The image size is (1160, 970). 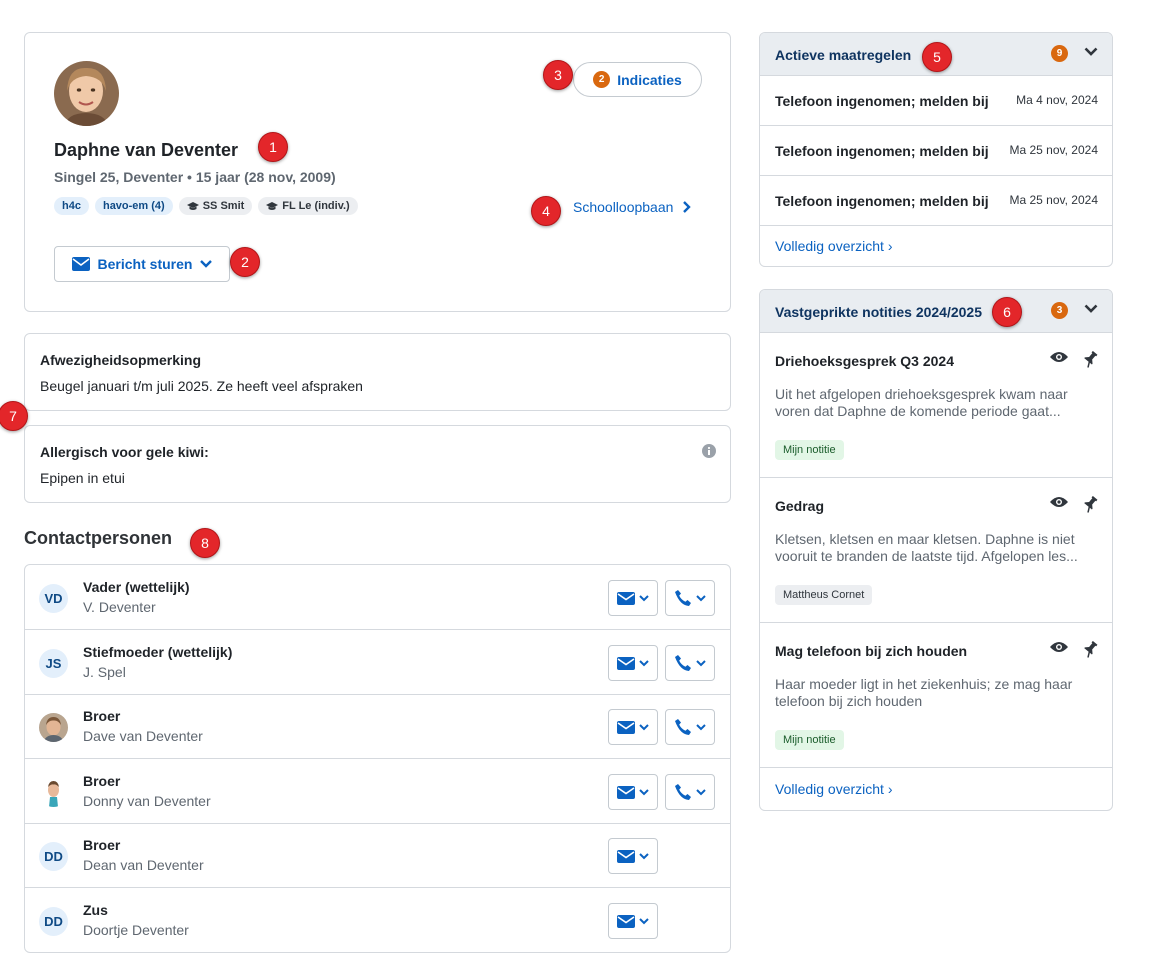 I want to click on contact-role: Broer, so click(x=102, y=845).